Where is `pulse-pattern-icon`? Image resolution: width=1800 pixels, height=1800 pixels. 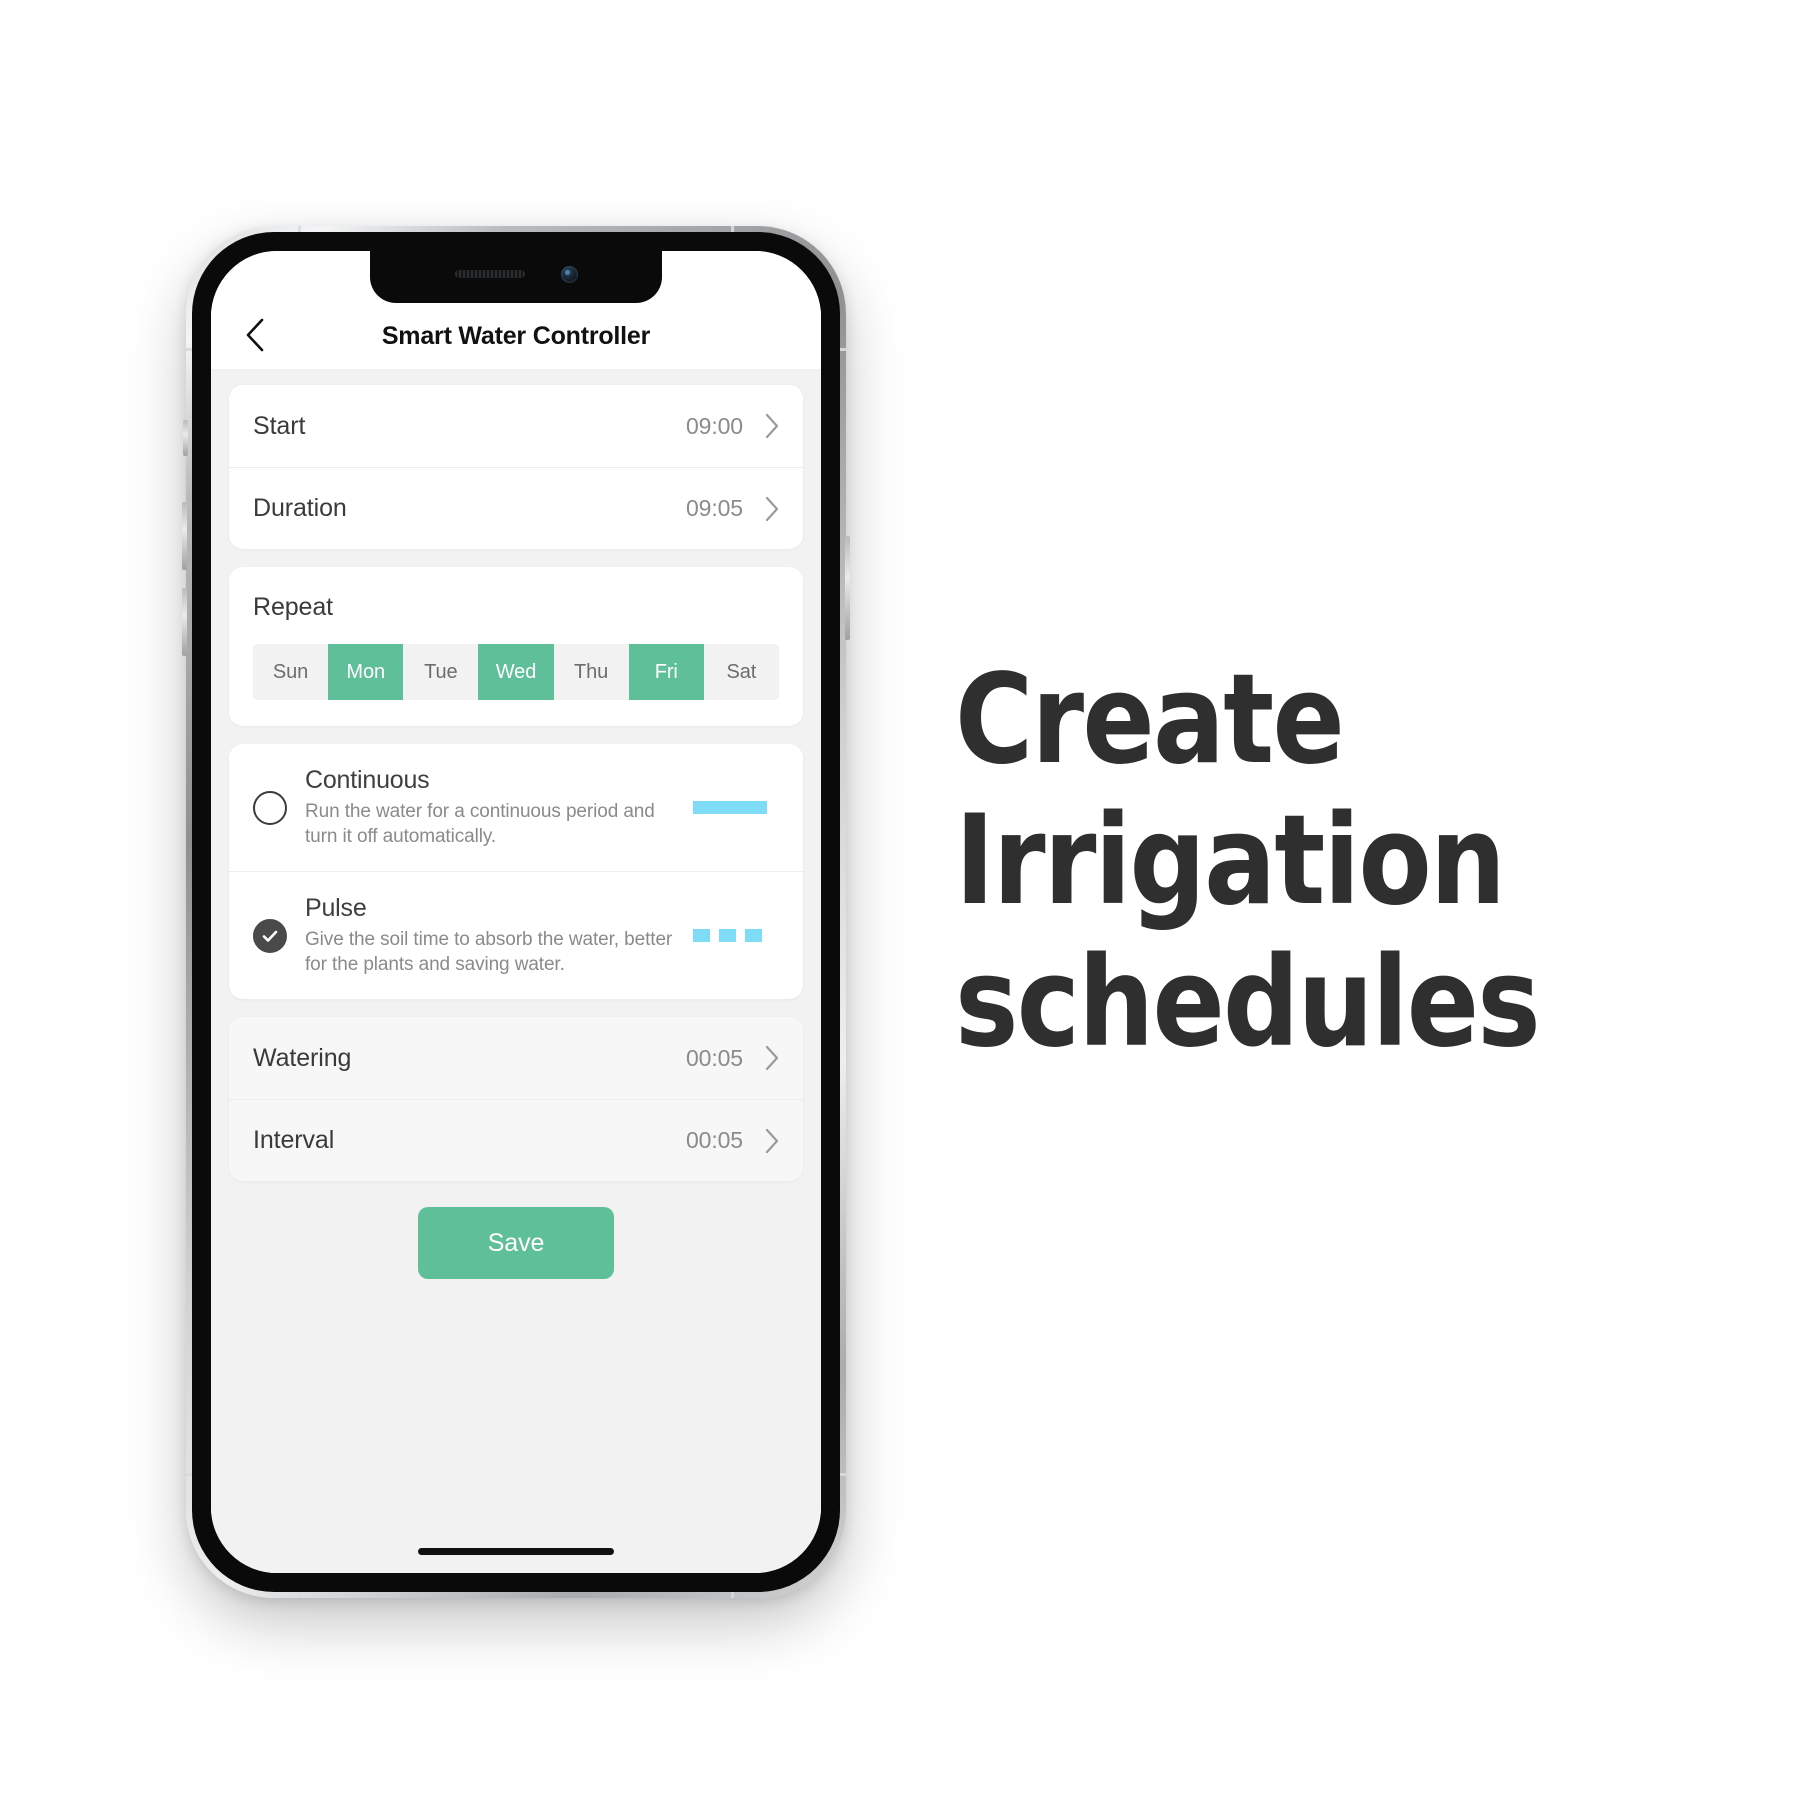 pulse-pattern-icon is located at coordinates (736, 936).